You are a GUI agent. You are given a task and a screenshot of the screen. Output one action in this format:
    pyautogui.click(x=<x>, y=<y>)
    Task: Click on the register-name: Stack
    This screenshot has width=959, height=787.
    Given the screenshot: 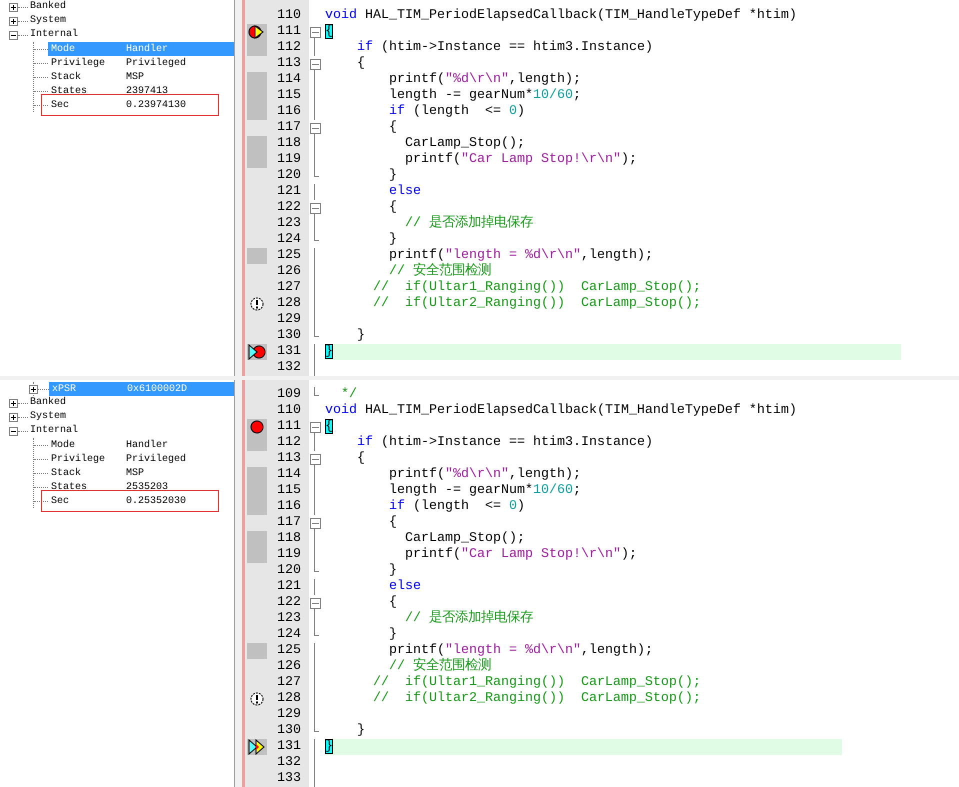 What is the action you would take?
    pyautogui.click(x=66, y=77)
    